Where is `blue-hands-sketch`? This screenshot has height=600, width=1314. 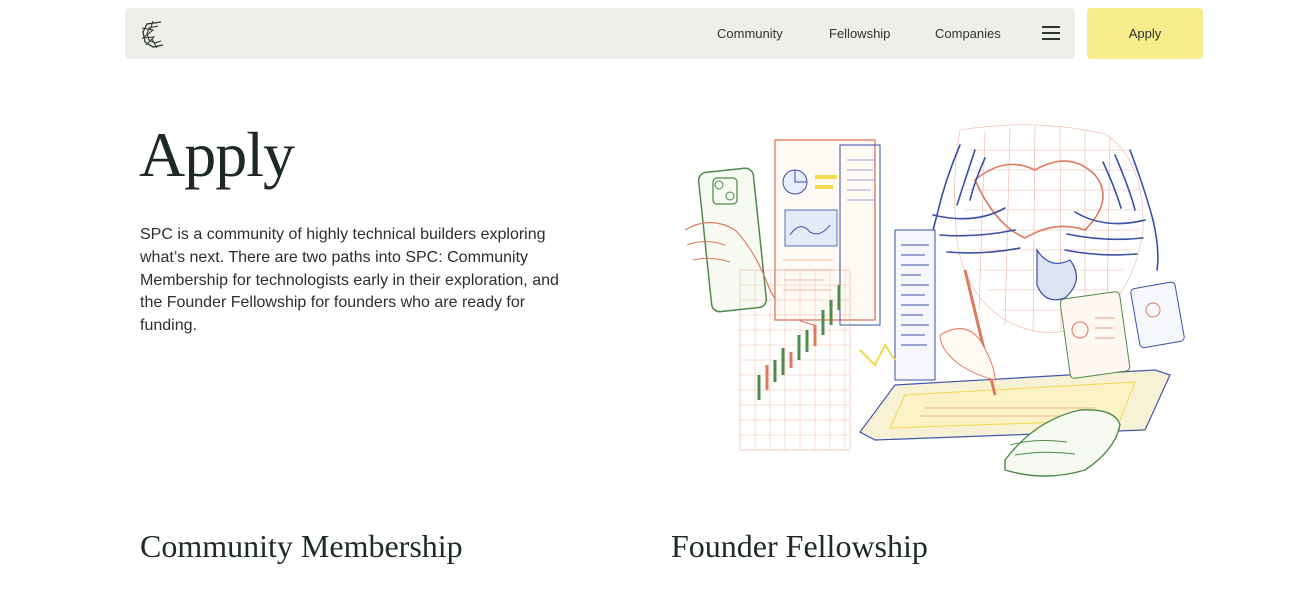 blue-hands-sketch is located at coordinates (1041, 207).